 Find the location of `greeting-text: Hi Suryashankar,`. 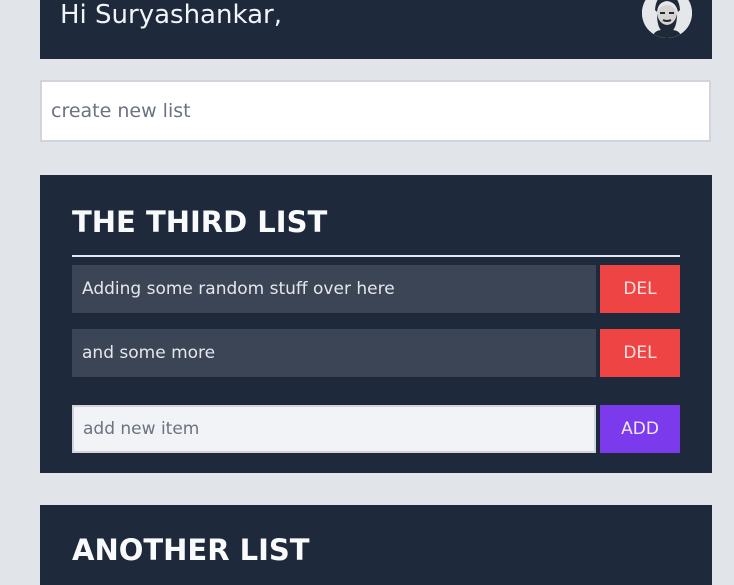

greeting-text: Hi Suryashankar, is located at coordinates (171, 15).